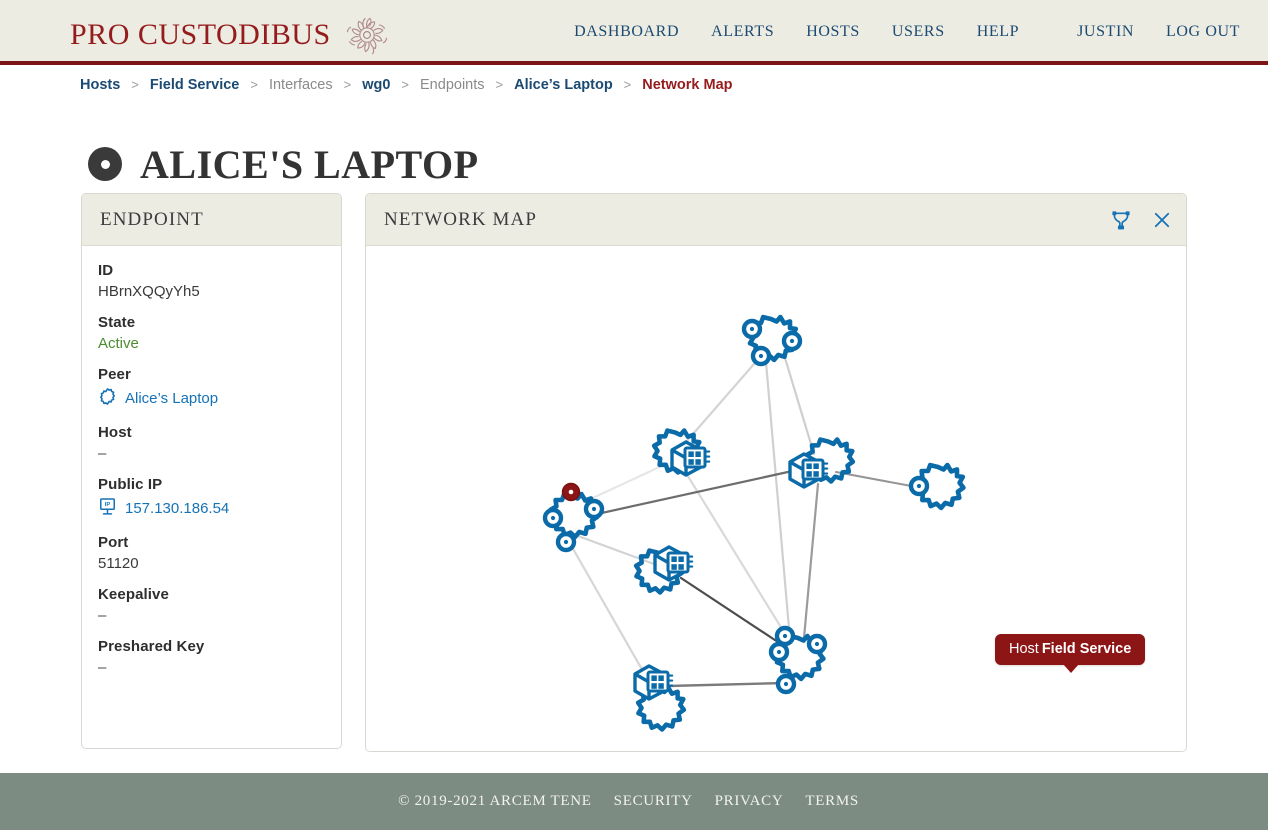 Image resolution: width=1268 pixels, height=830 pixels. What do you see at coordinates (118, 343) in the screenshot?
I see `status-badge-state: Active` at bounding box center [118, 343].